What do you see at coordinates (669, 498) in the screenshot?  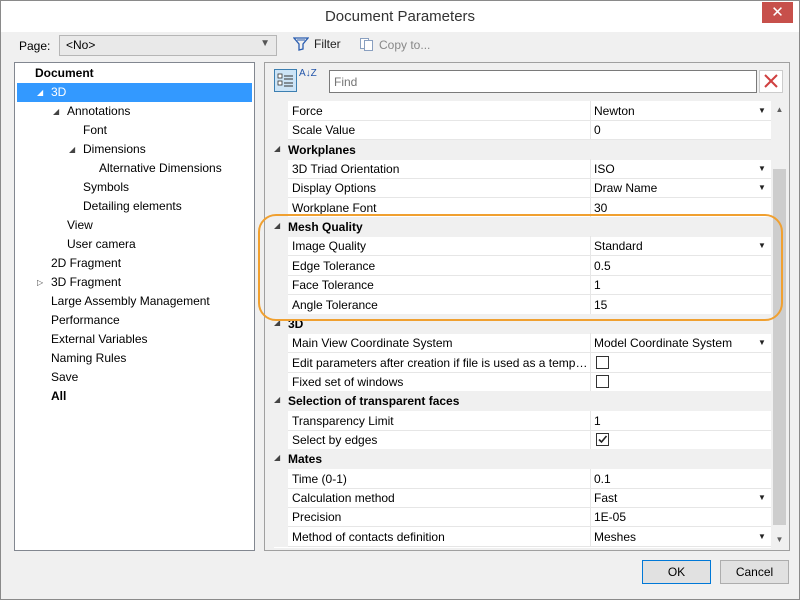 I see `property-value: Fast` at bounding box center [669, 498].